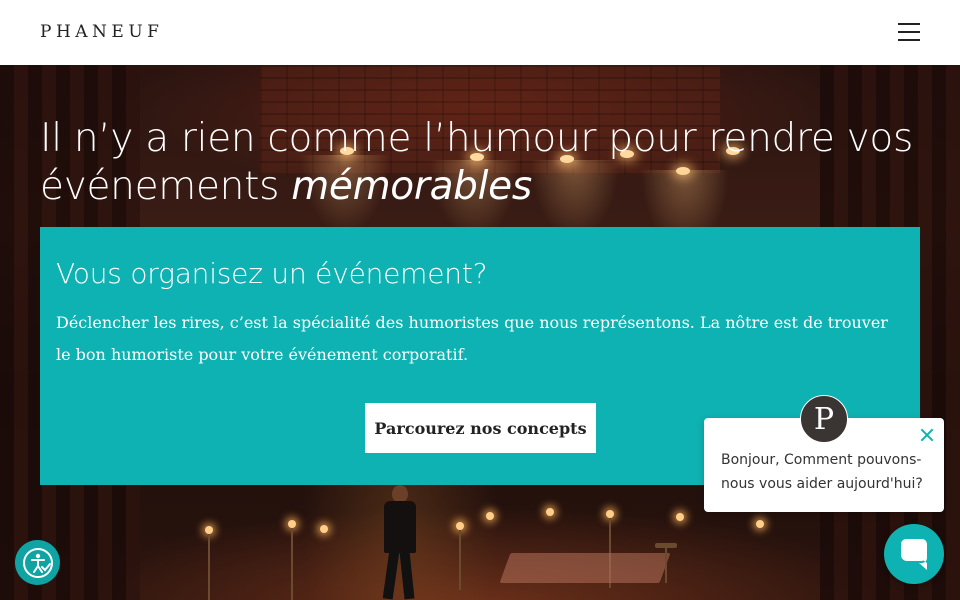  What do you see at coordinates (585, 568) in the screenshot?
I see `stage-rug` at bounding box center [585, 568].